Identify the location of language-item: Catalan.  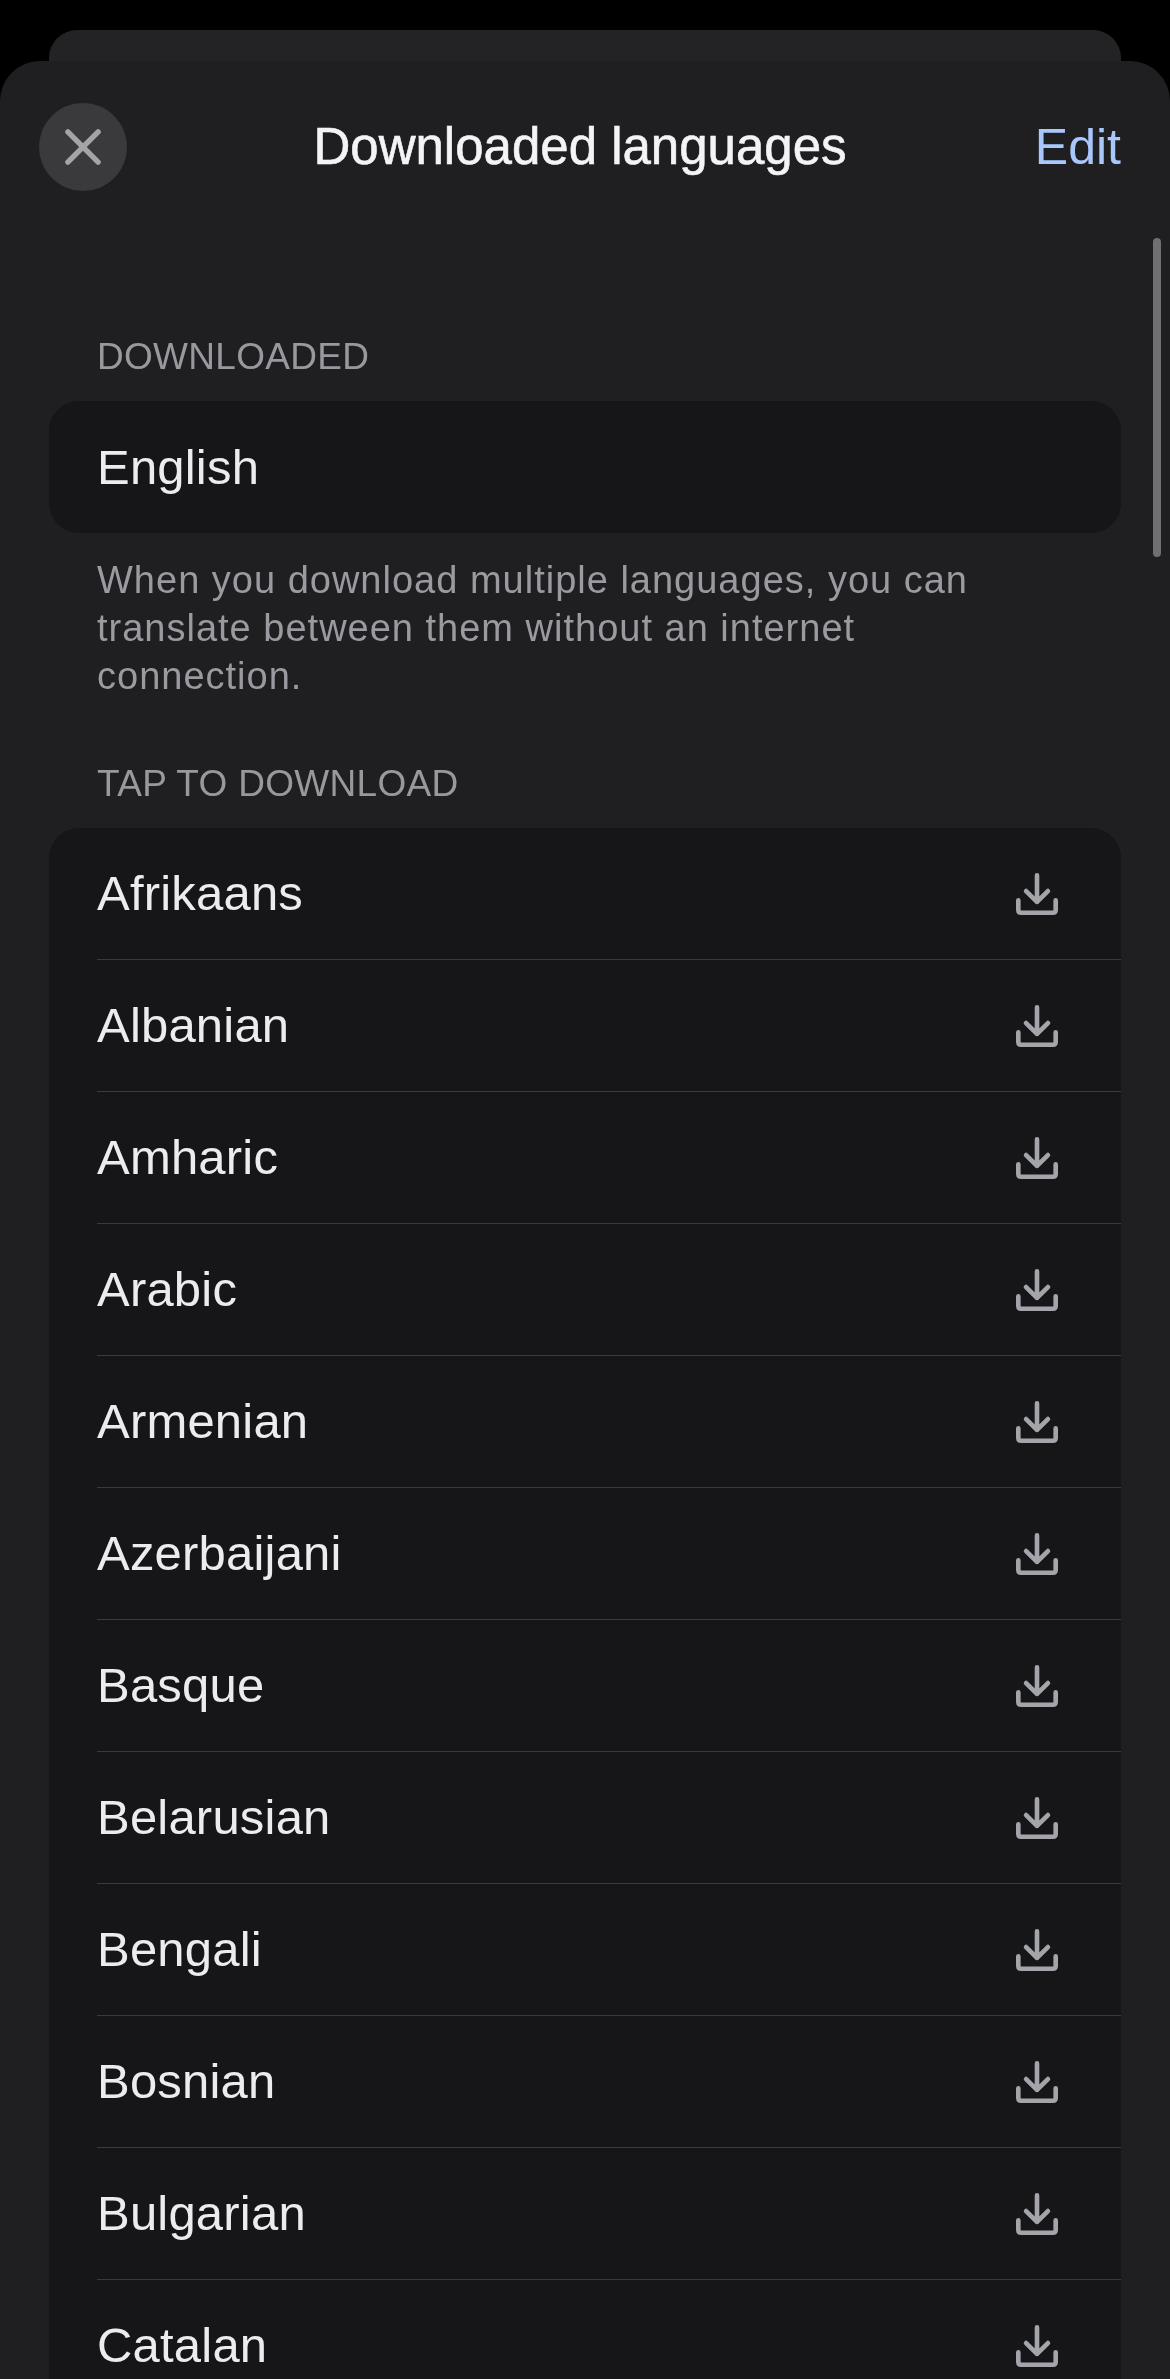
(609, 2329).